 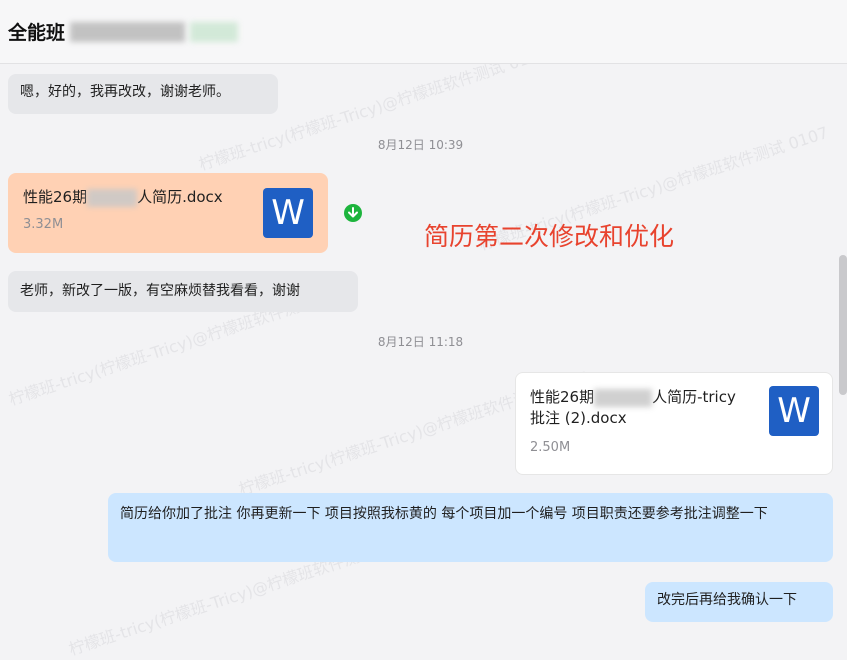 What do you see at coordinates (843, 325) in the screenshot?
I see `scrollbar` at bounding box center [843, 325].